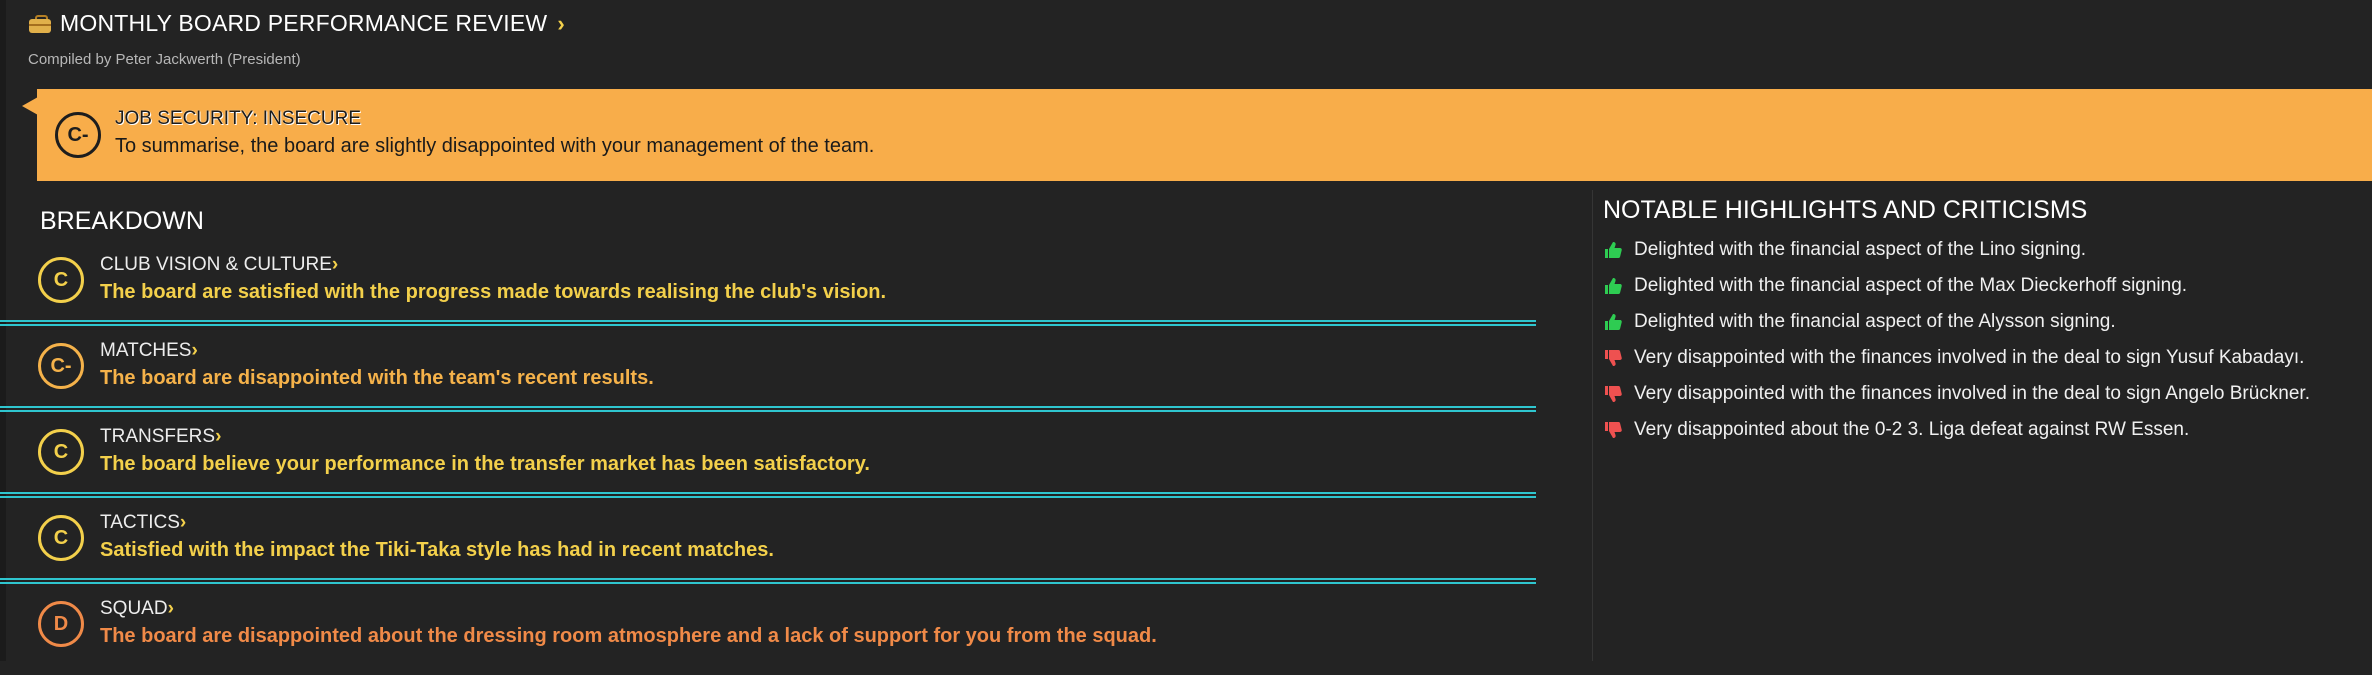 This screenshot has height=675, width=2372. What do you see at coordinates (216, 264) in the screenshot?
I see `breakdown-item-label: CLUB VISION & CULTURE` at bounding box center [216, 264].